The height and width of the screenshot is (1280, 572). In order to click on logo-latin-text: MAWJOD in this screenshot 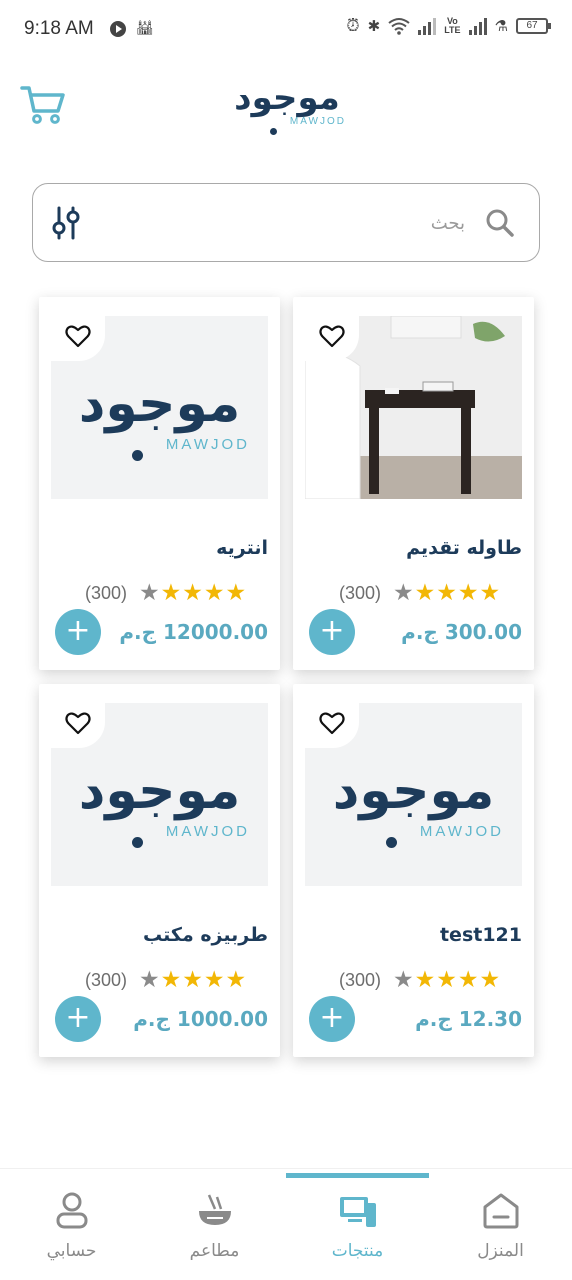, I will do `click(317, 121)`.